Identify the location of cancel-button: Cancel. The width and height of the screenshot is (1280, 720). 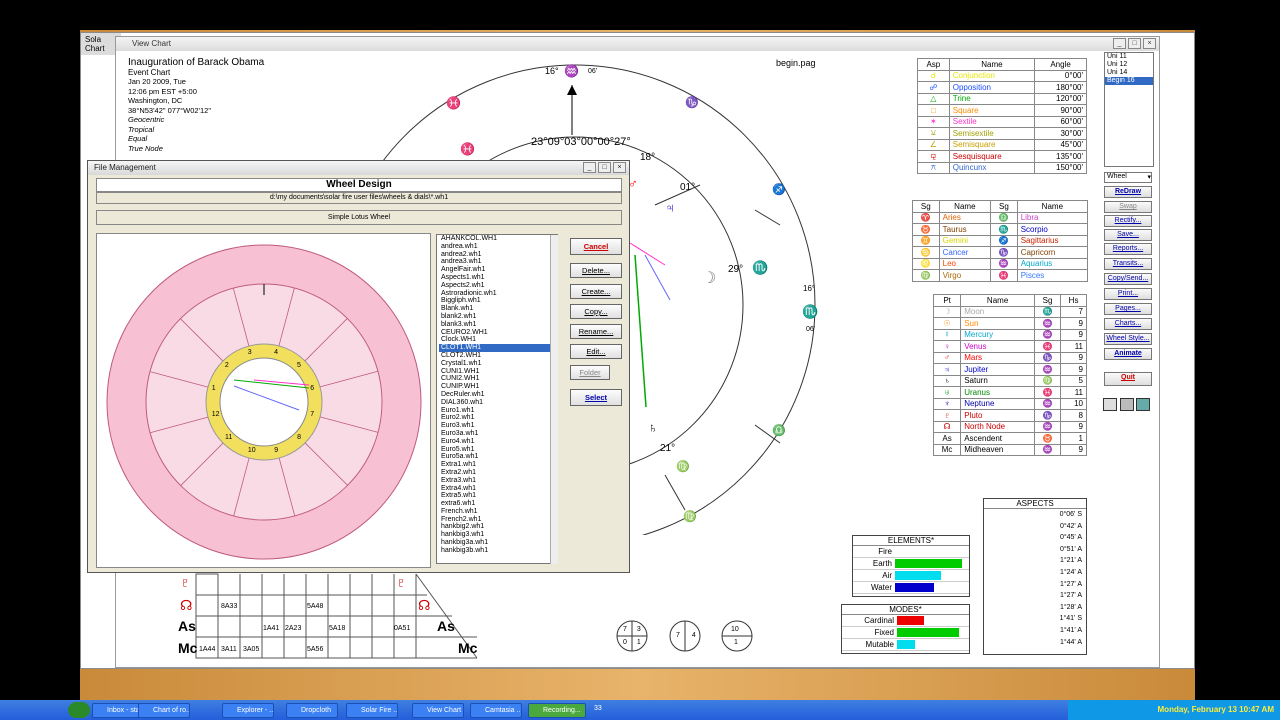
(596, 246).